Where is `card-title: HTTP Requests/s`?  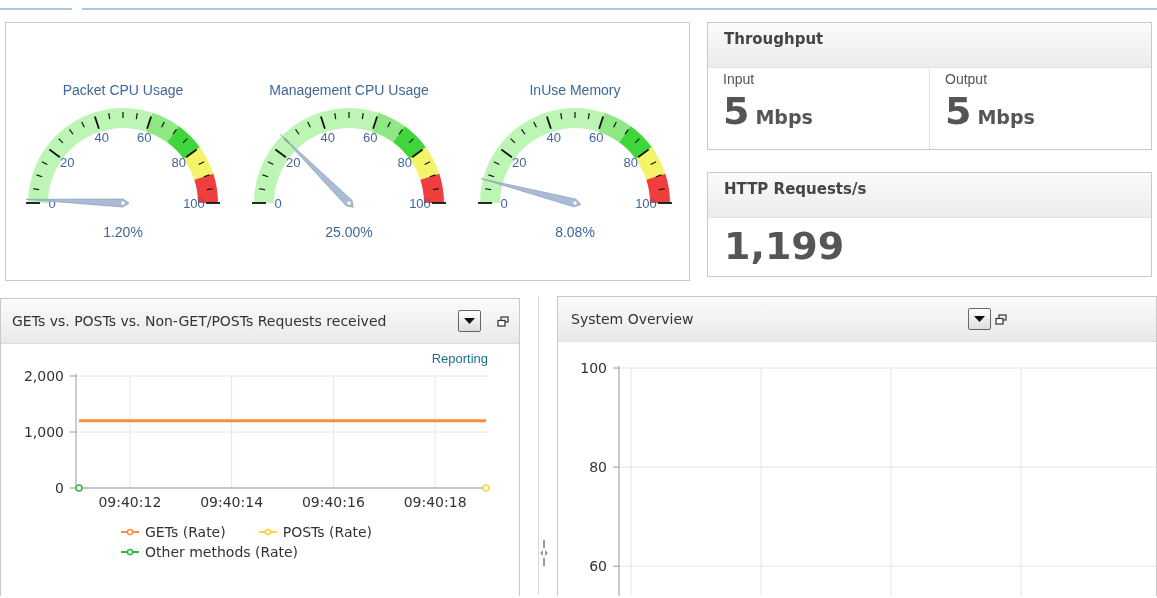
card-title: HTTP Requests/s is located at coordinates (795, 189).